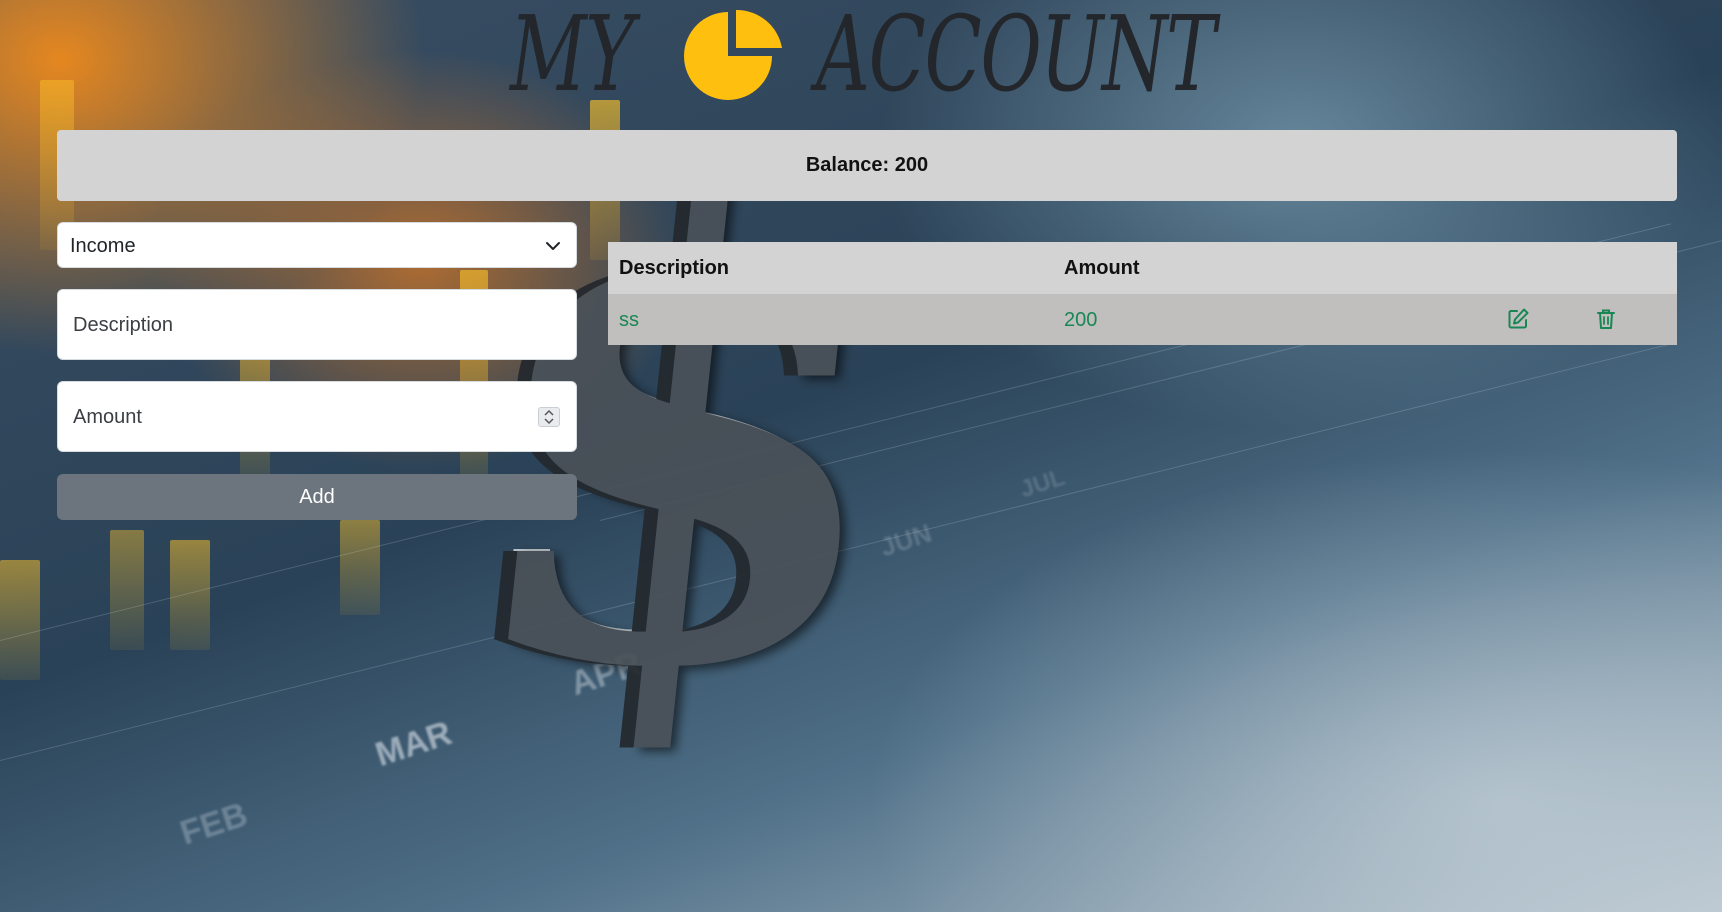  What do you see at coordinates (549, 417) in the screenshot?
I see `number-spinner-icon` at bounding box center [549, 417].